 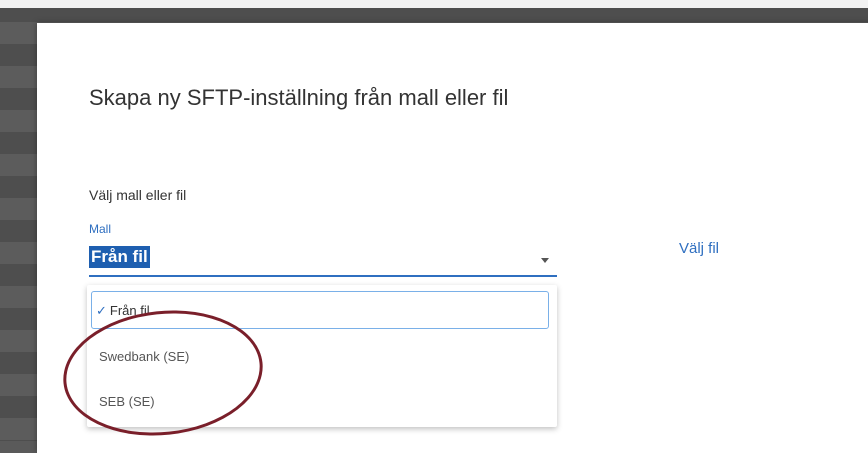 What do you see at coordinates (129, 310) in the screenshot?
I see `option-text-fran-fil: Från fil` at bounding box center [129, 310].